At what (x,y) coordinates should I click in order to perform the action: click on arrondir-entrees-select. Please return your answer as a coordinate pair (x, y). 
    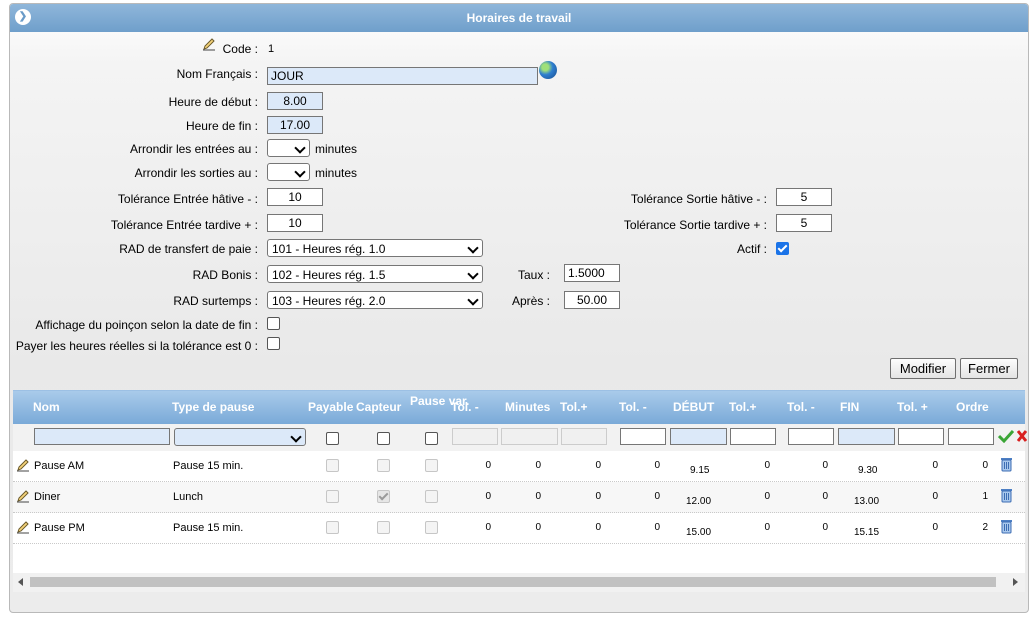
    Looking at the image, I should click on (288, 148).